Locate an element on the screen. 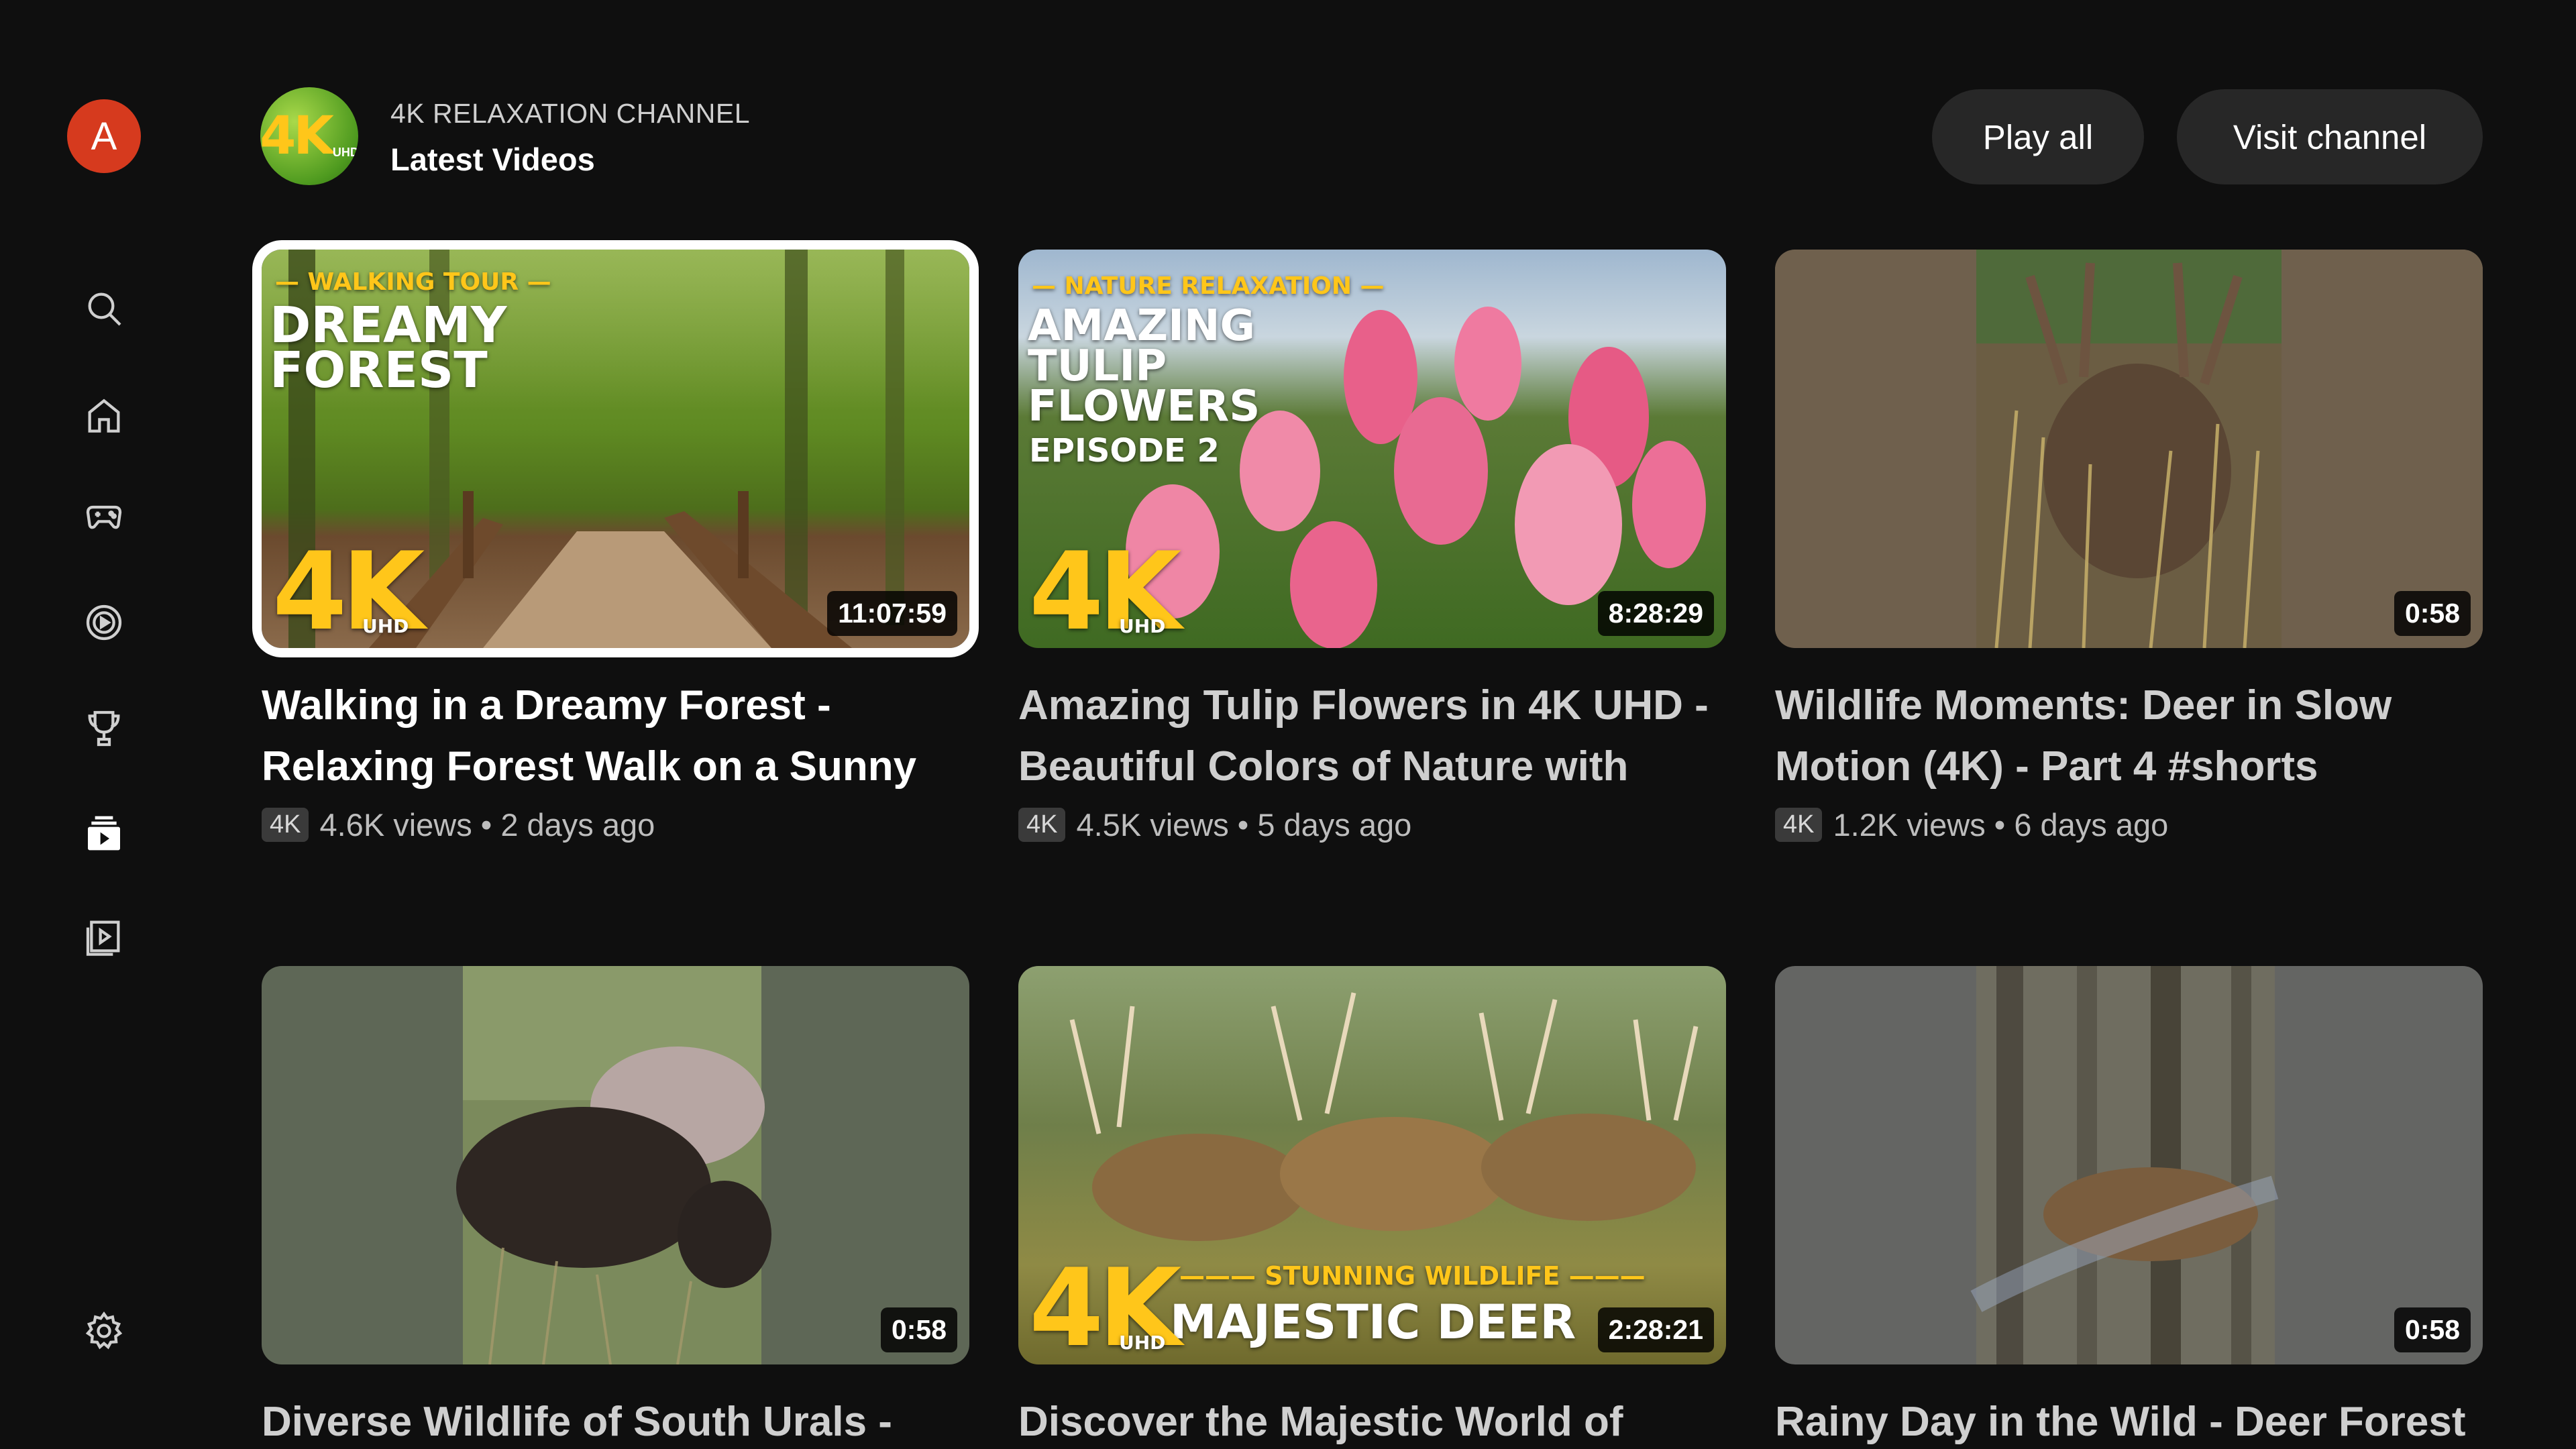  video-meta: 4K 1.2K views • 6 days ago is located at coordinates (1971, 824).